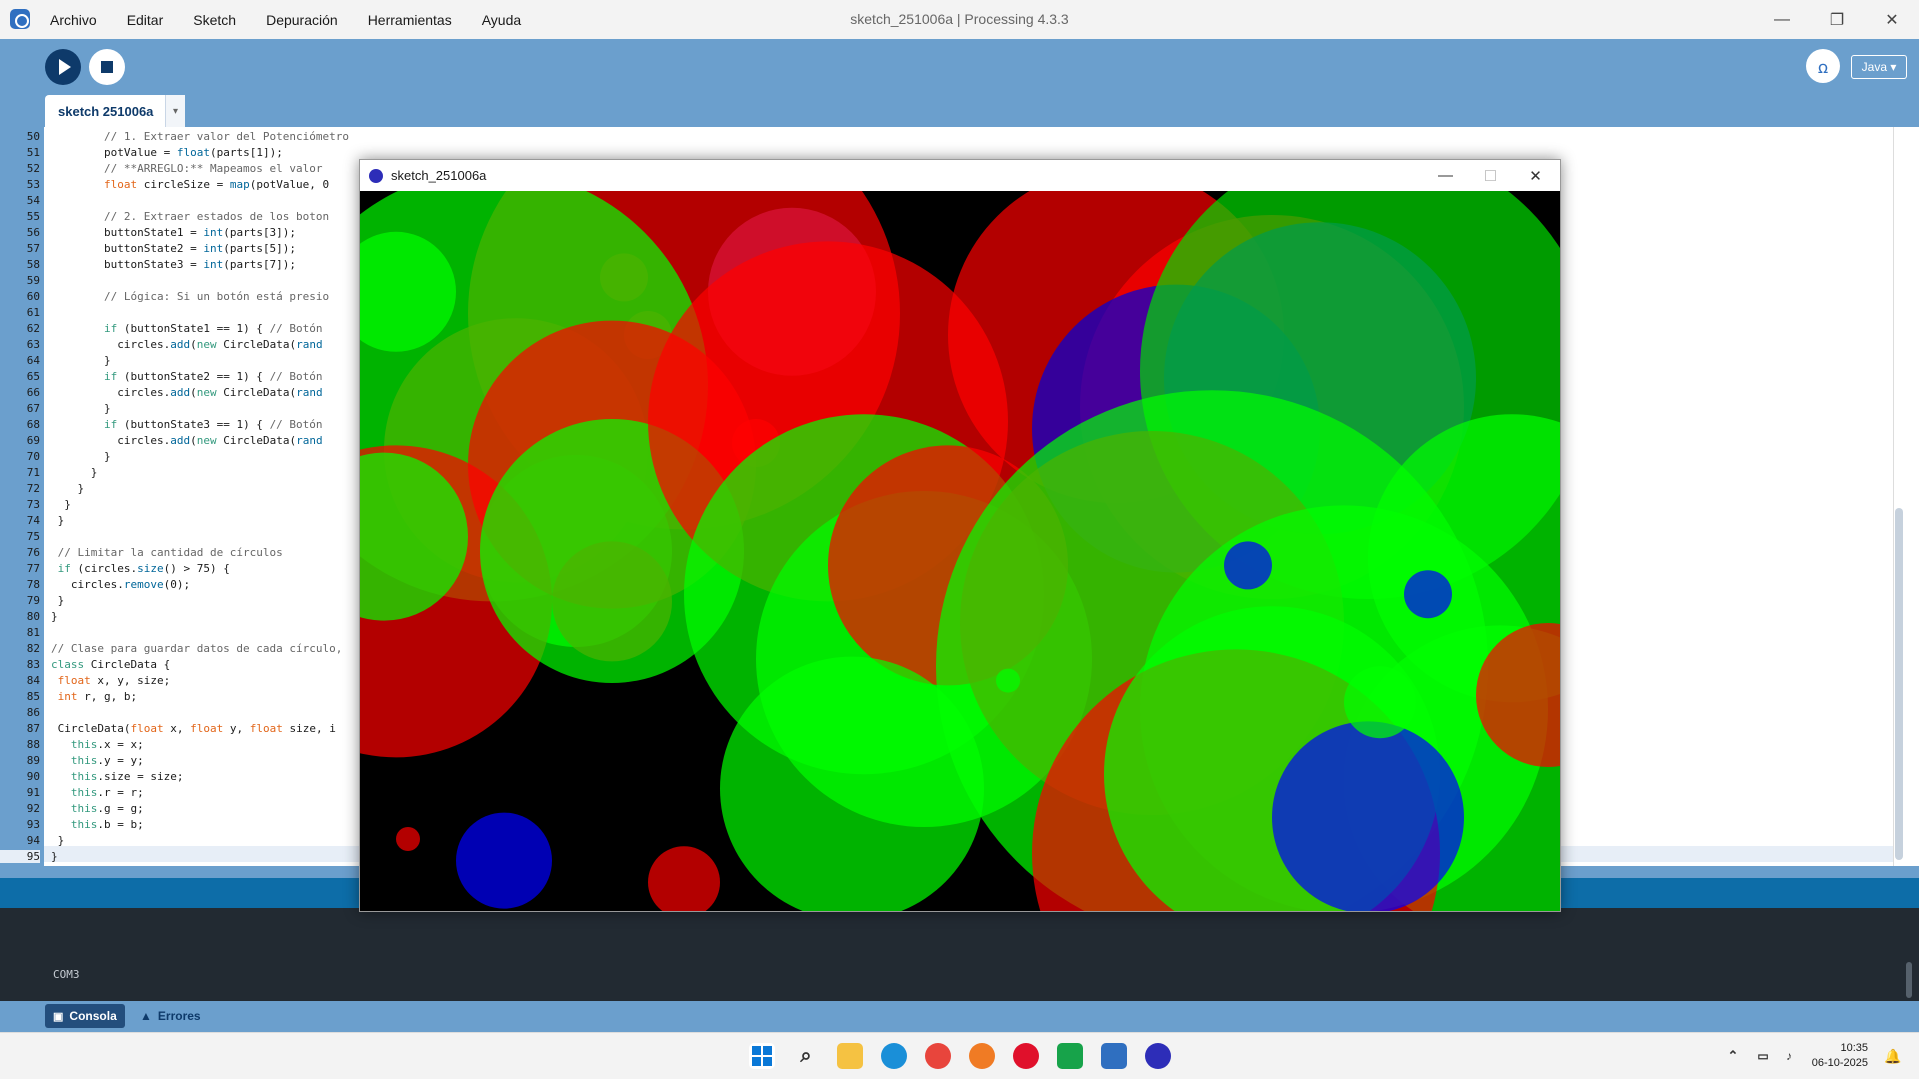  What do you see at coordinates (117, 776) in the screenshot?
I see `code-line: this.size = size;` at bounding box center [117, 776].